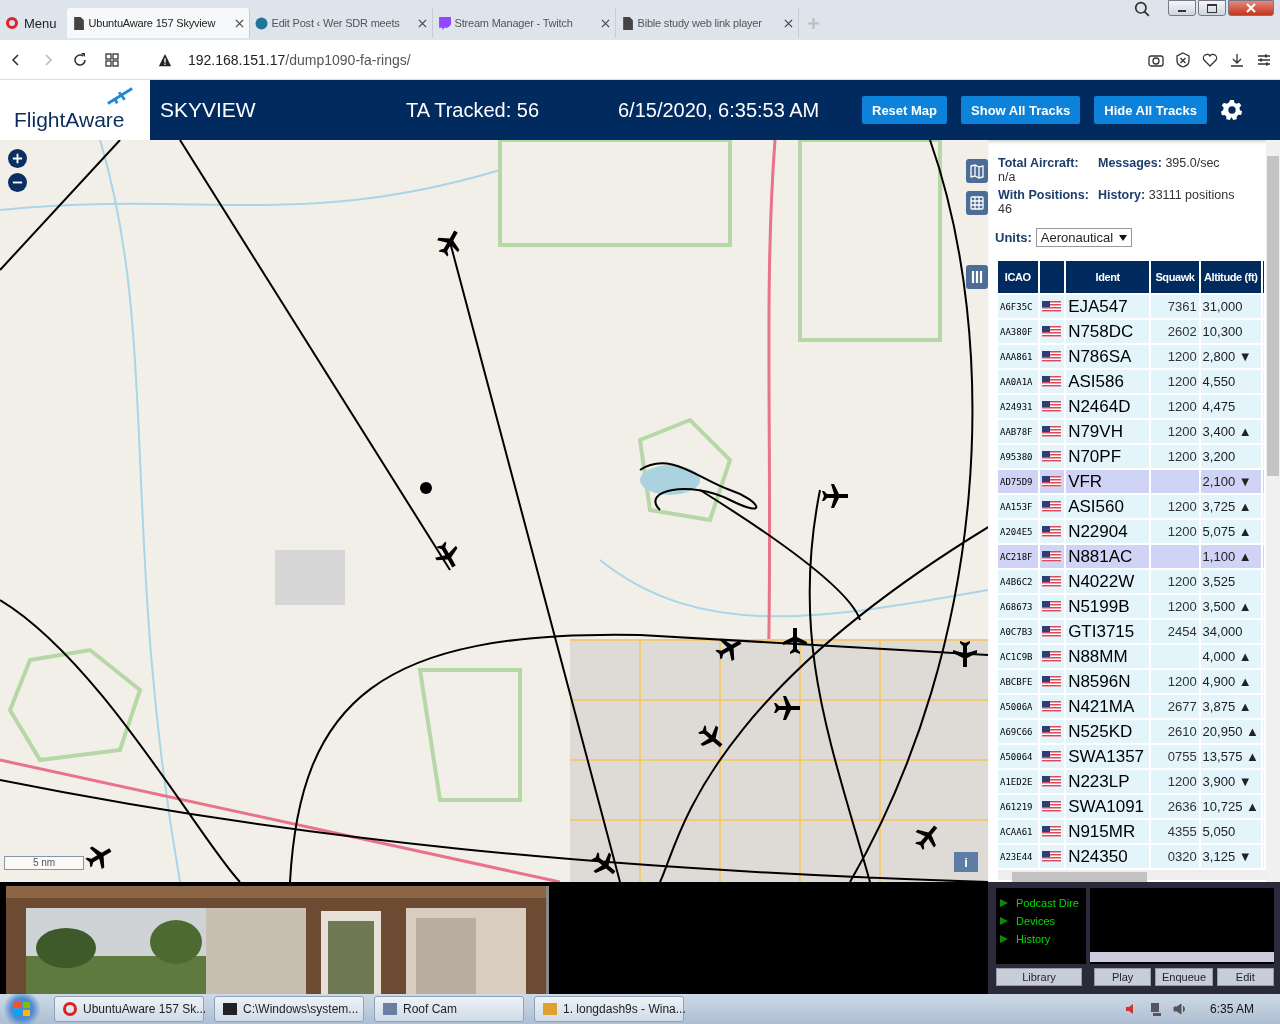 The width and height of the screenshot is (1280, 1024). What do you see at coordinates (1230, 277) in the screenshot?
I see `column-header: Altitude (ft)` at bounding box center [1230, 277].